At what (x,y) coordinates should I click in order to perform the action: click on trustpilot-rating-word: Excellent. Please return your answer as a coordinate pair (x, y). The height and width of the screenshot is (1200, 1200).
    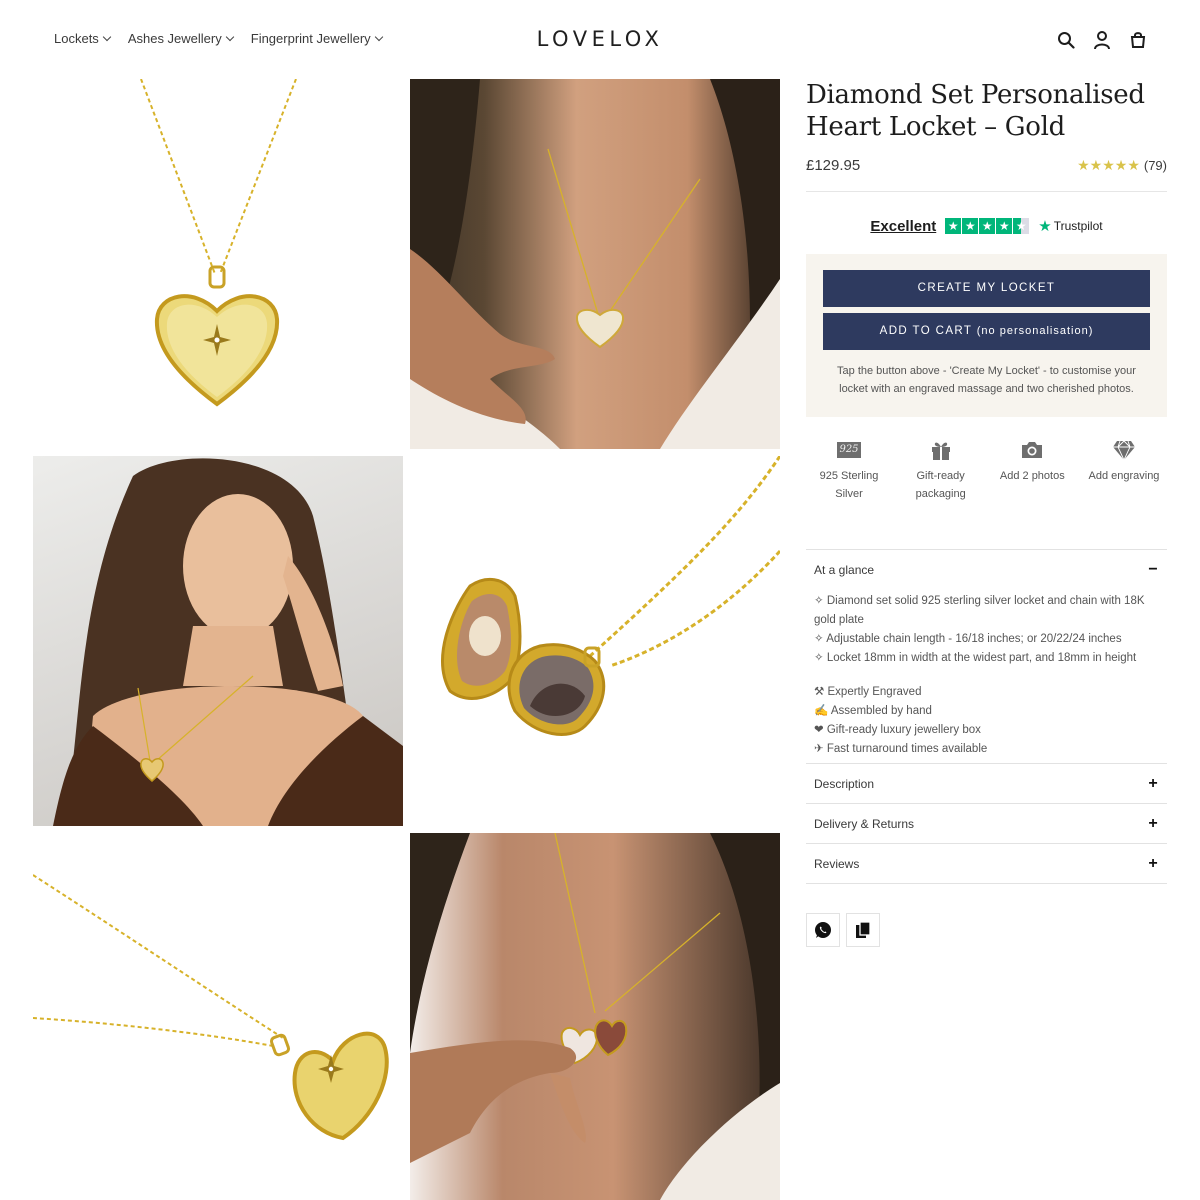
    Looking at the image, I should click on (903, 226).